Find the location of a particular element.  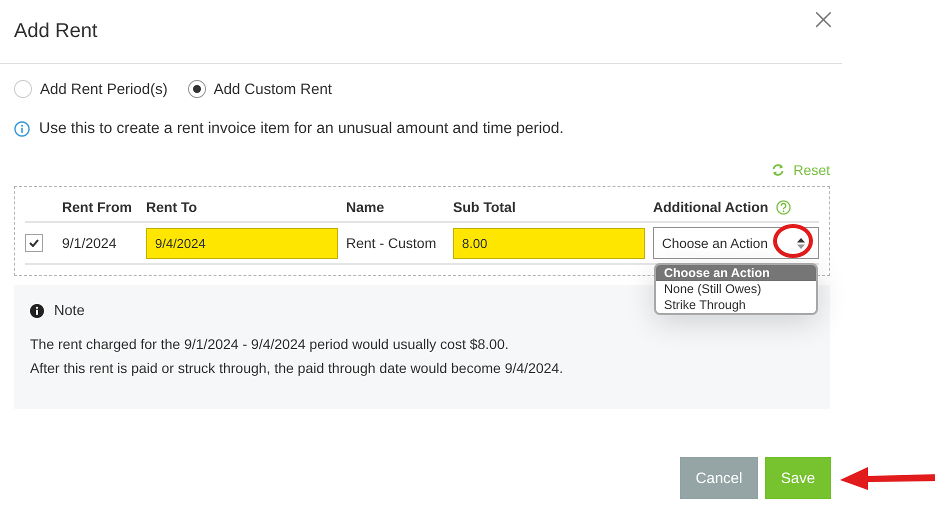

table-cell: 9/1/2024 is located at coordinates (89, 243).